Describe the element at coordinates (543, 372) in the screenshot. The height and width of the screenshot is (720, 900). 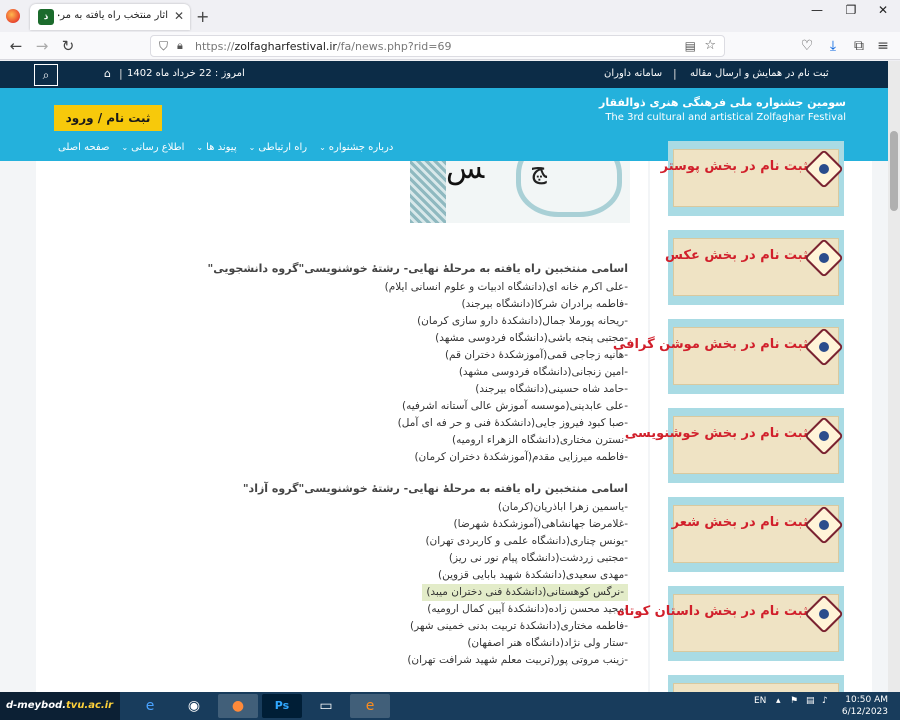
I see `list-item: -امین زنجانی(دانشگاه فردوسی مشهد)` at that location.